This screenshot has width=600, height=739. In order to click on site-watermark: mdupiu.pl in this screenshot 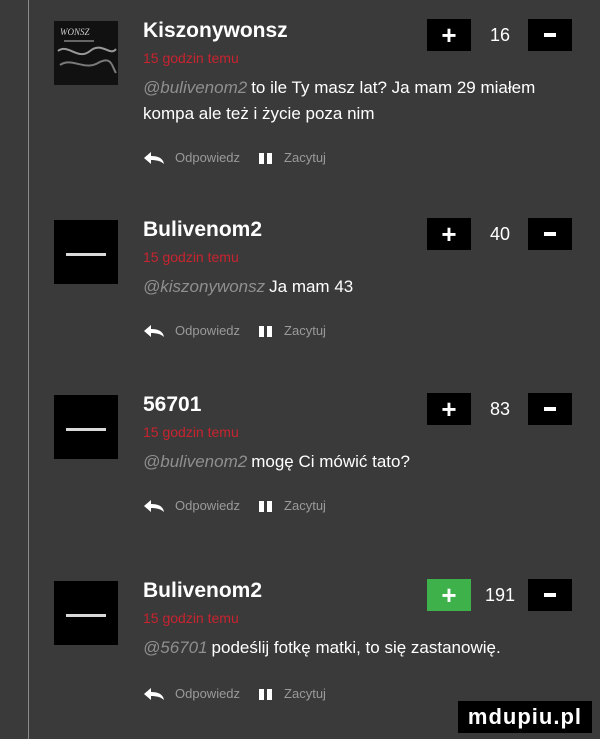, I will do `click(524, 717)`.